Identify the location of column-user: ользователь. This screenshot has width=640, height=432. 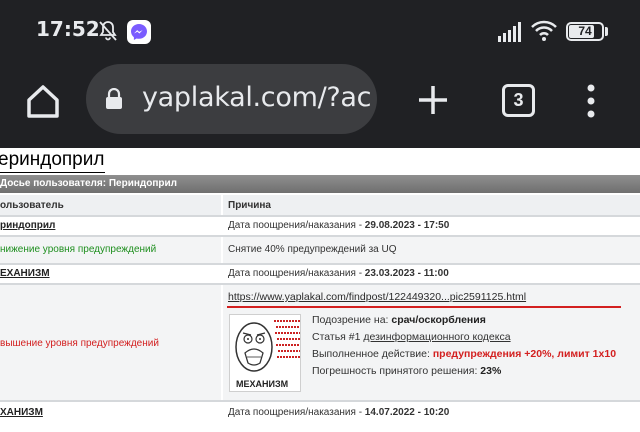
(32, 205).